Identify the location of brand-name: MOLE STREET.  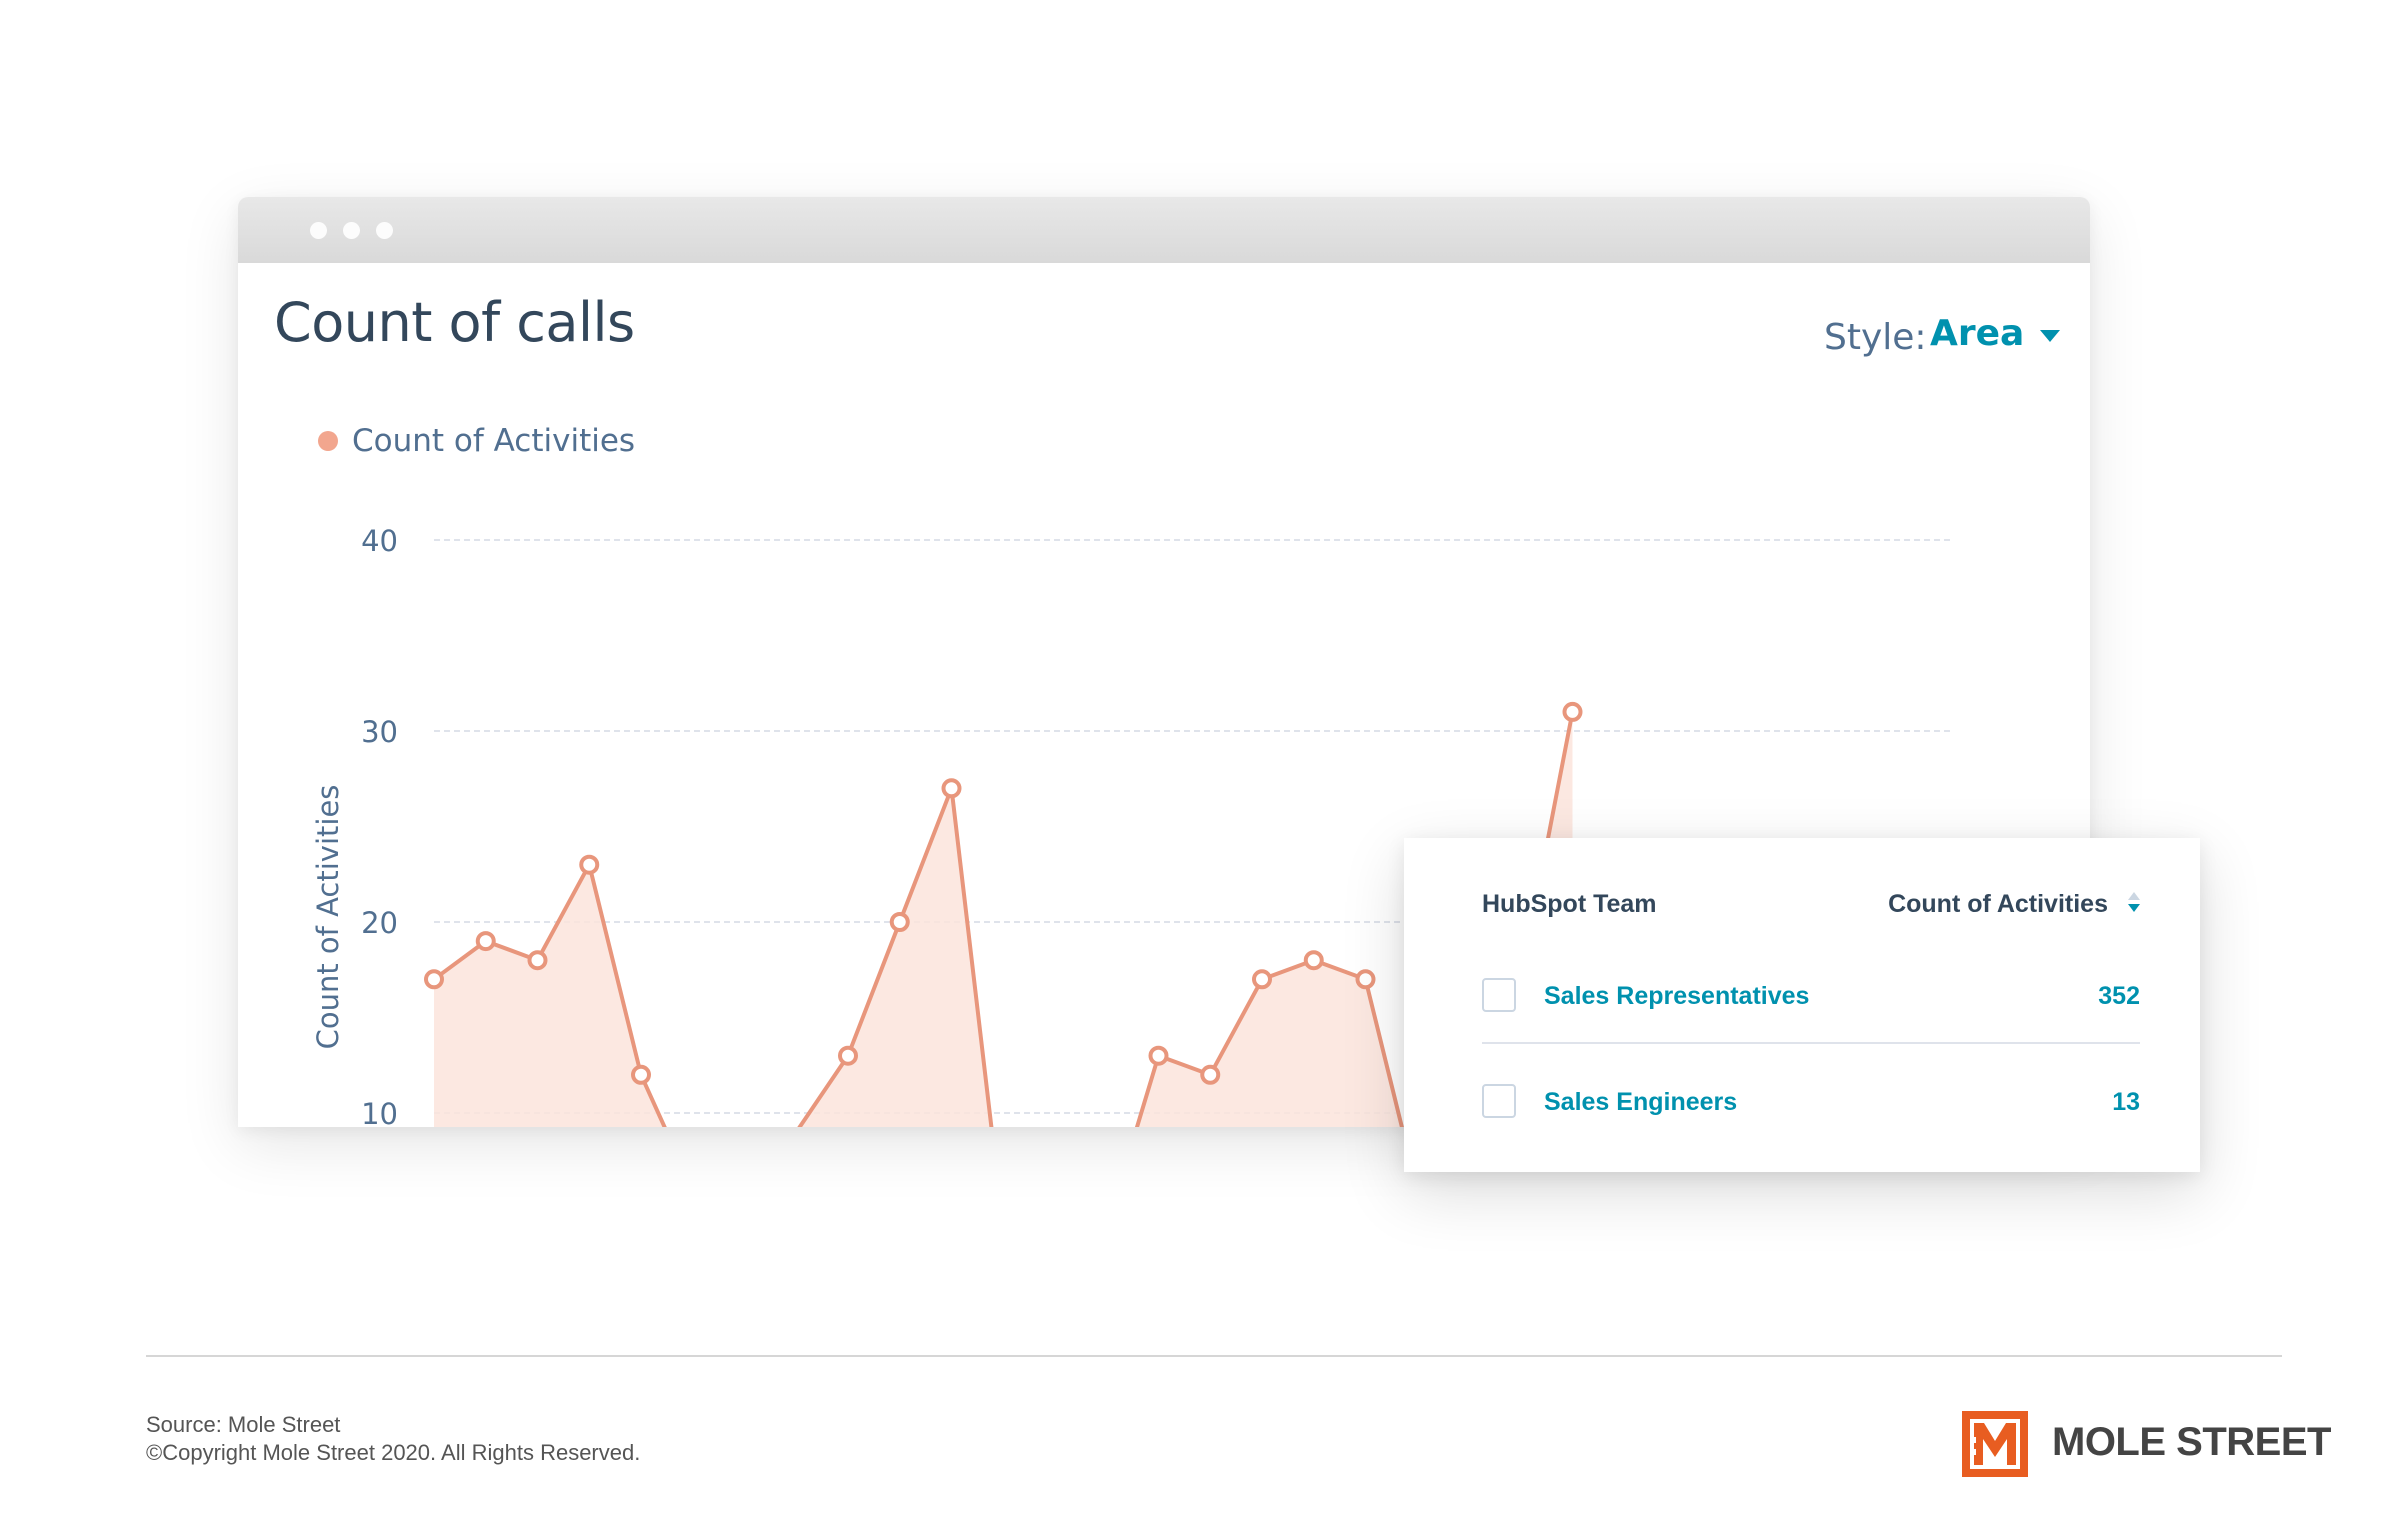
(2191, 1442).